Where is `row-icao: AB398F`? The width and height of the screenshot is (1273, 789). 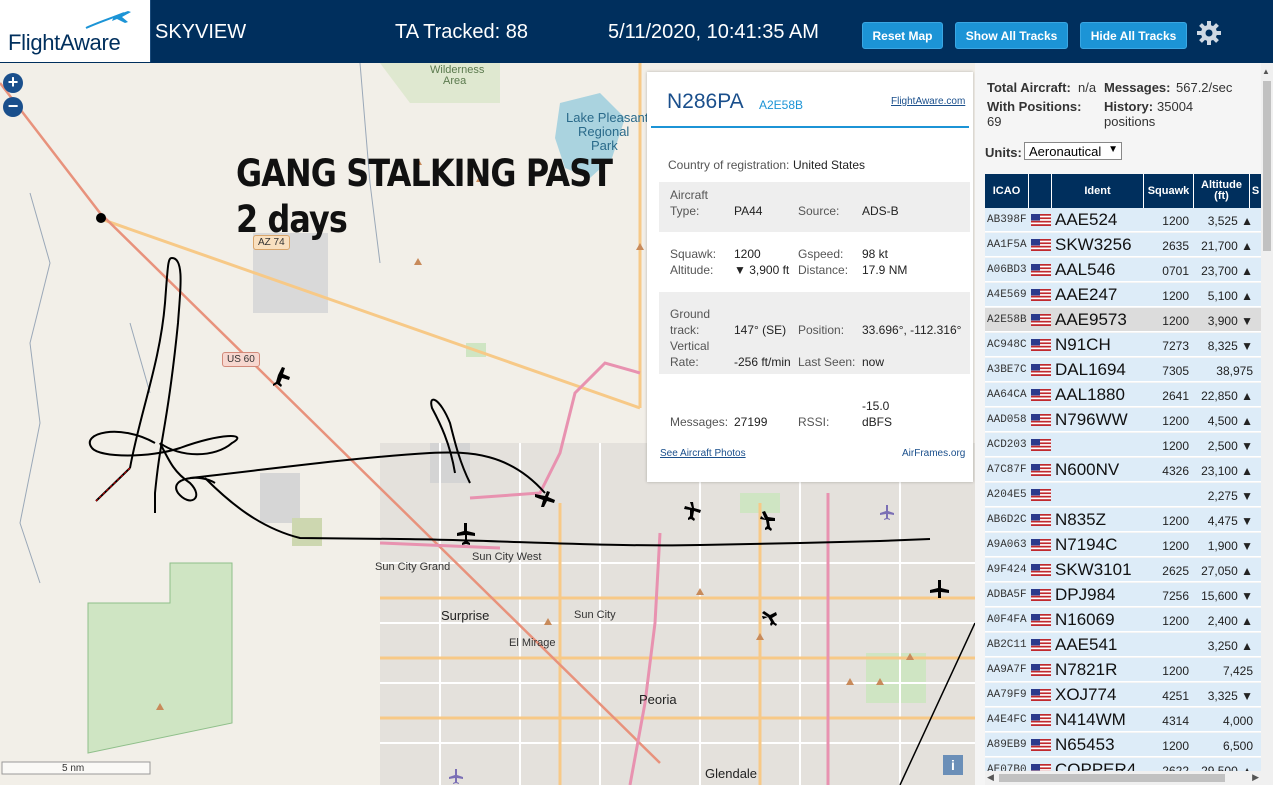
row-icao: AB398F is located at coordinates (1007, 220).